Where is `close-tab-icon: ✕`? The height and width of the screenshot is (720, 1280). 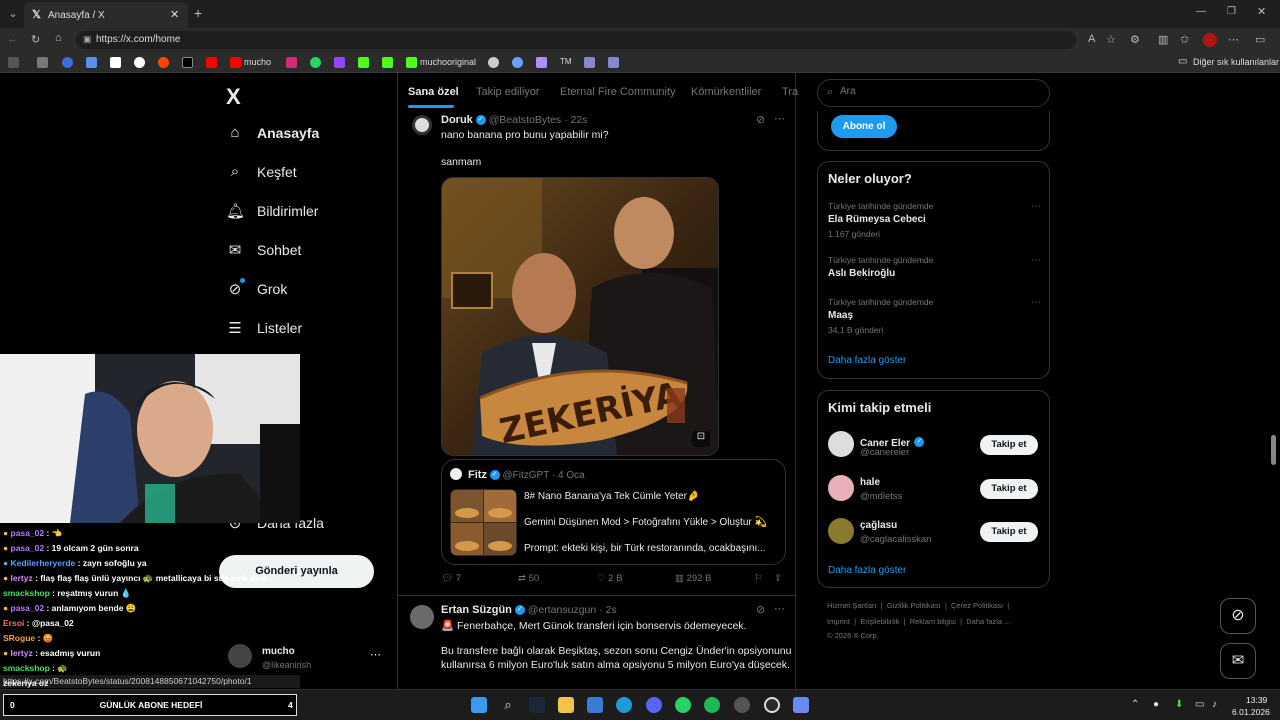
close-tab-icon: ✕ is located at coordinates (174, 14).